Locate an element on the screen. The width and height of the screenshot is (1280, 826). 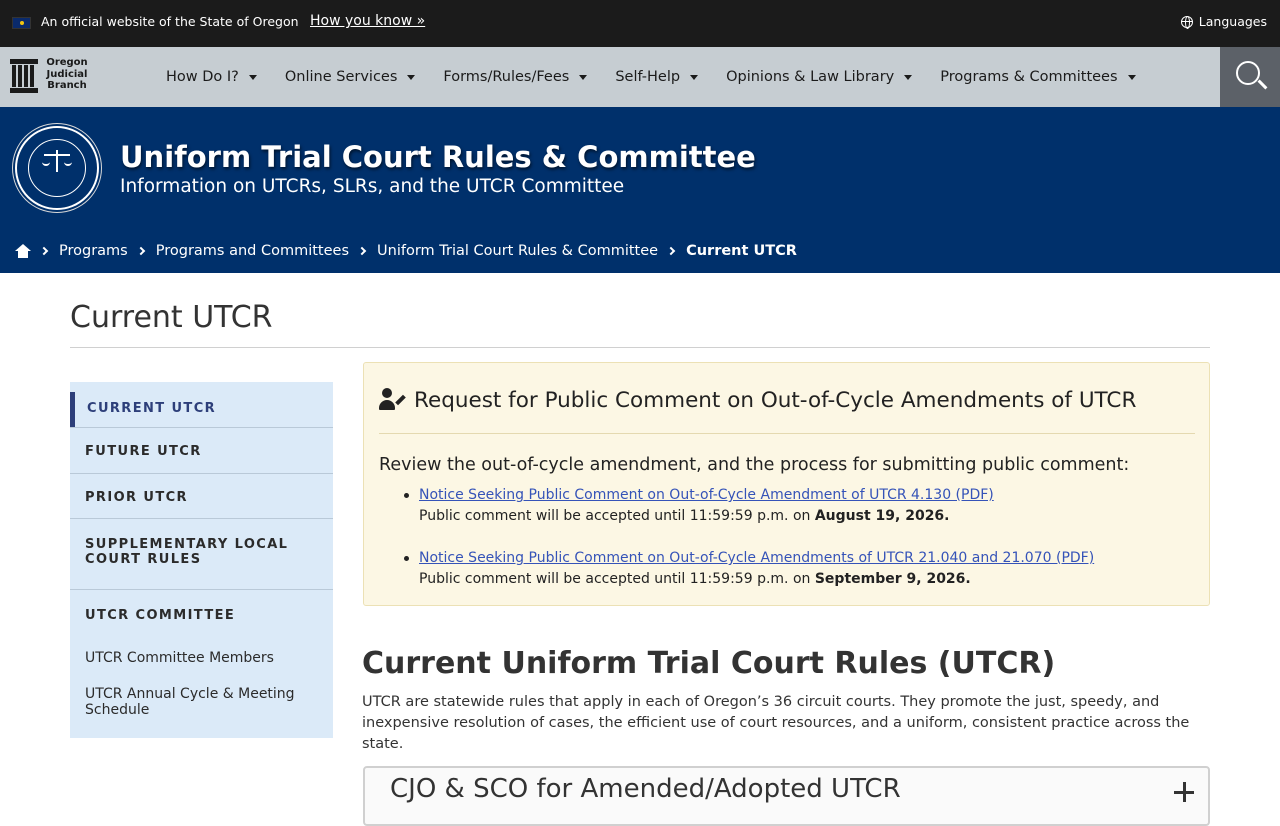
breadcrumb-current: Current UTCR is located at coordinates (741, 251).